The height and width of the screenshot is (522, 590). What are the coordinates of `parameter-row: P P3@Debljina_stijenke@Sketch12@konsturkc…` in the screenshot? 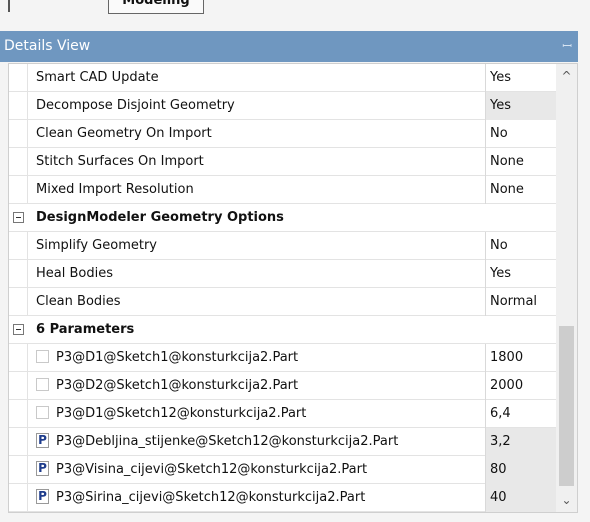 It's located at (282, 442).